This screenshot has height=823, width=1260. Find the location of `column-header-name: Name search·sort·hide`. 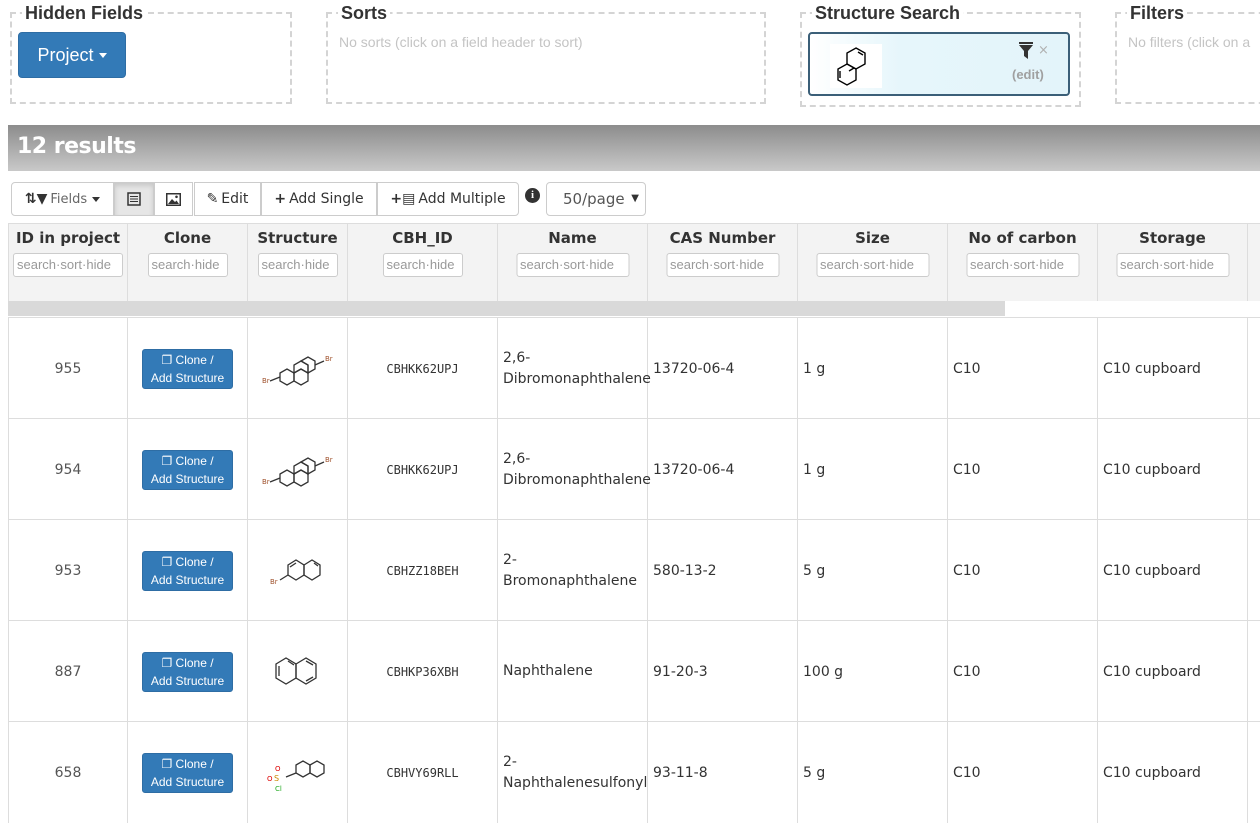

column-header-name: Name search·sort·hide is located at coordinates (573, 262).